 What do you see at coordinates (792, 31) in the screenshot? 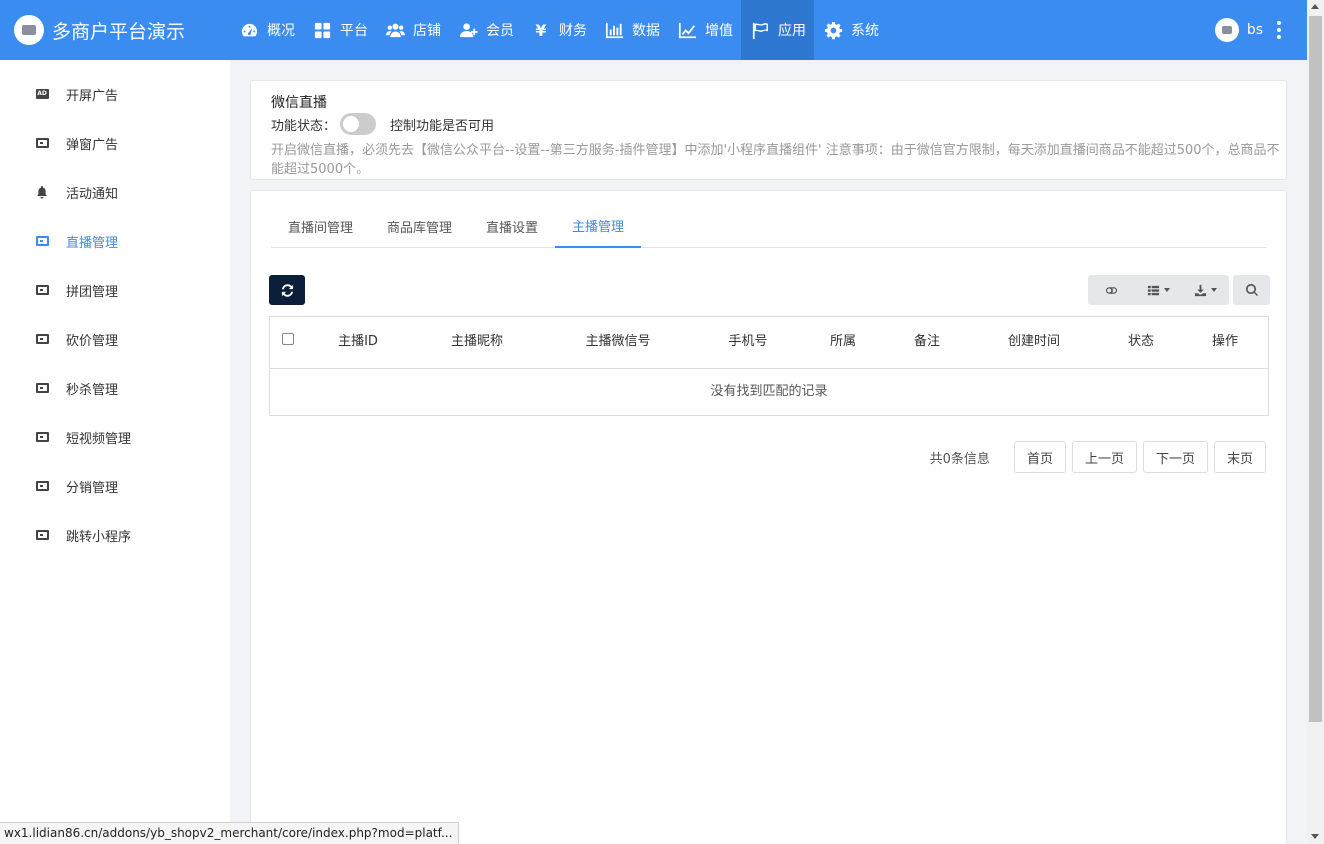
I see `nav-label: 应用` at bounding box center [792, 31].